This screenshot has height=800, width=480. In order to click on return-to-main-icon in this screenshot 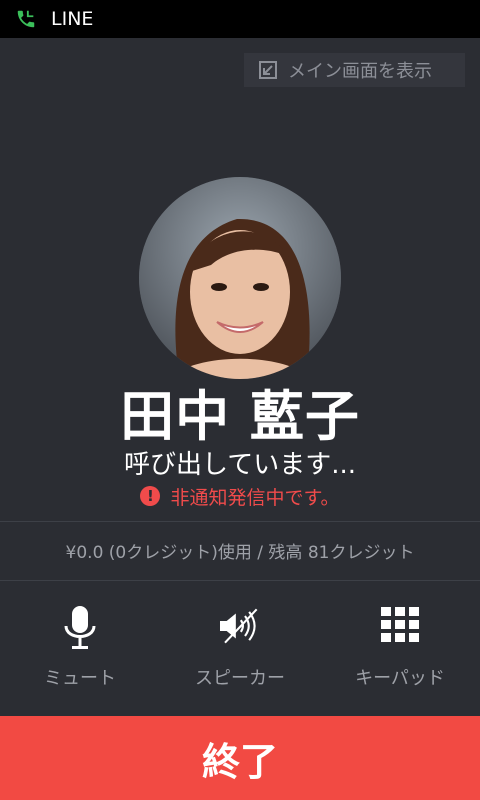, I will do `click(268, 70)`.